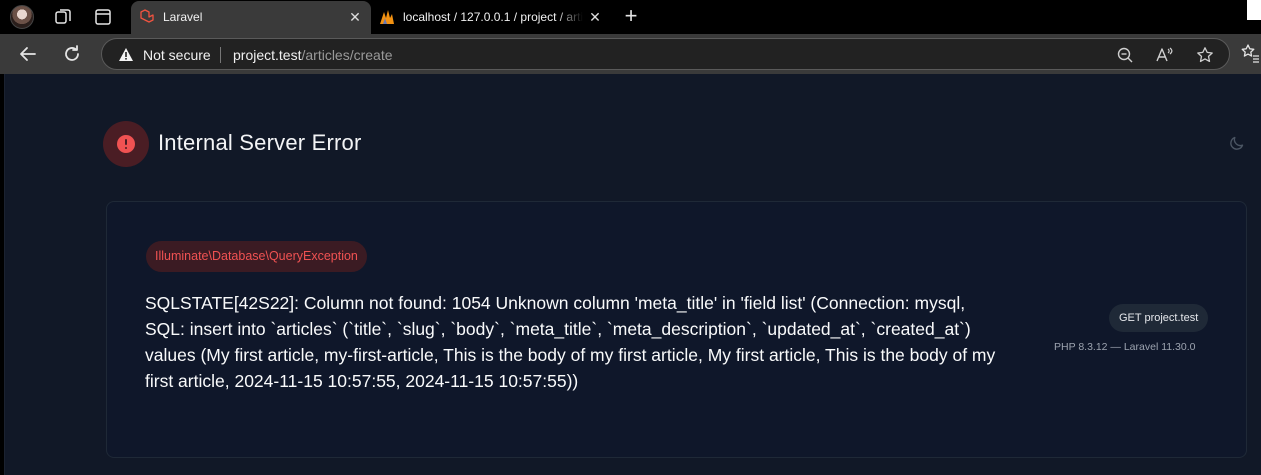  What do you see at coordinates (1125, 55) in the screenshot?
I see `zoom-out-icon` at bounding box center [1125, 55].